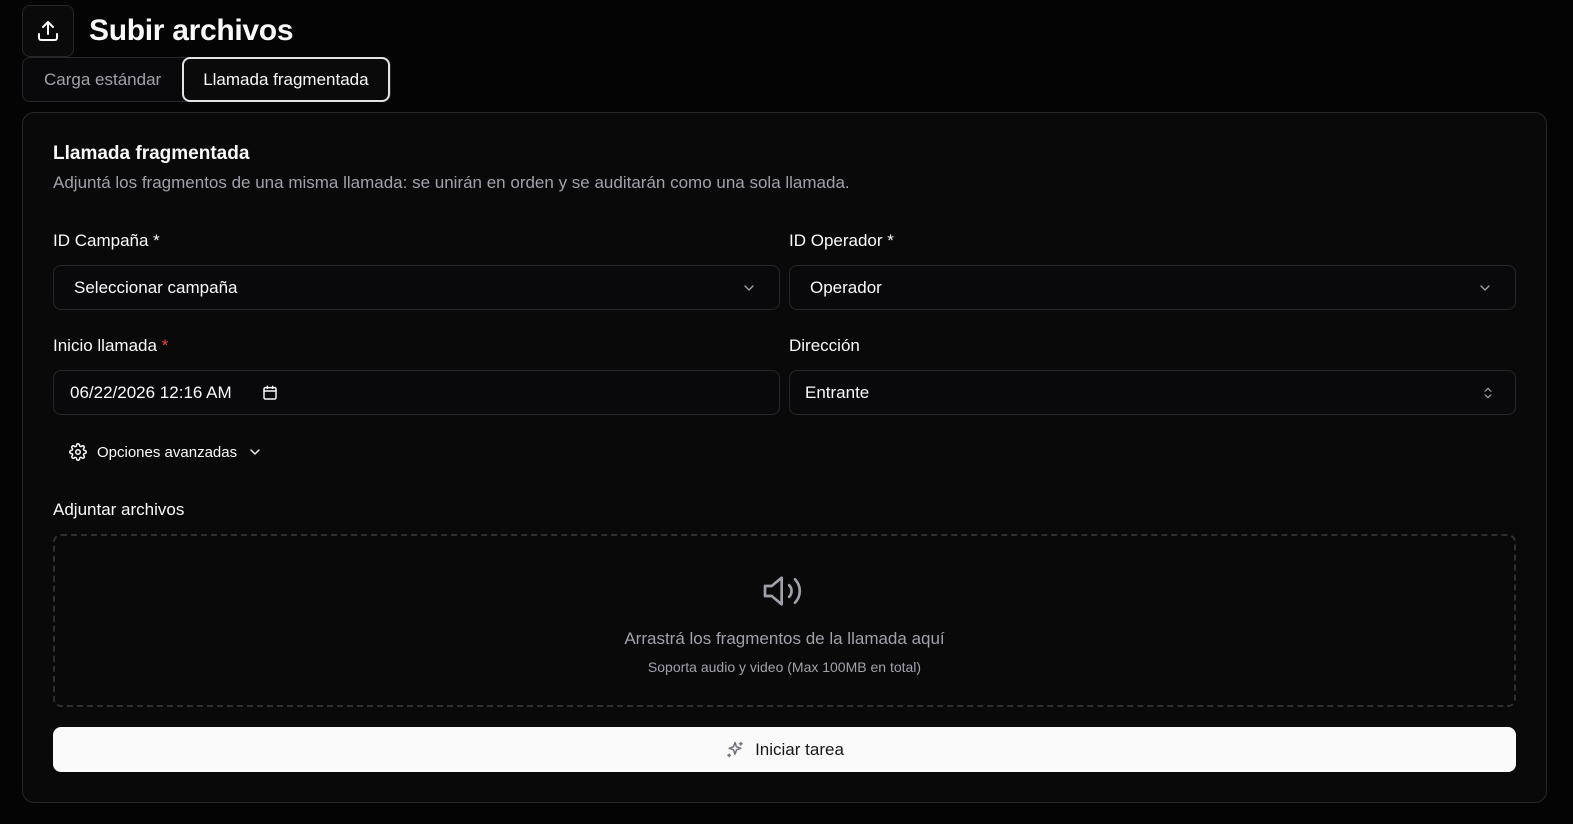 This screenshot has width=1573, height=824. What do you see at coordinates (1152, 287) in the screenshot?
I see `operator-select: Operador` at bounding box center [1152, 287].